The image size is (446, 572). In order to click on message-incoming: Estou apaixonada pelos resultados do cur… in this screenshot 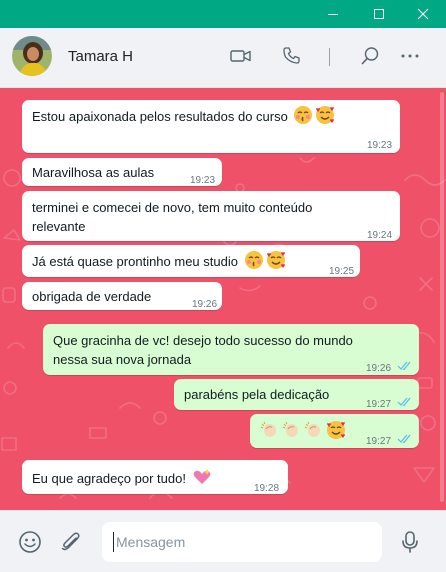, I will do `click(211, 126)`.